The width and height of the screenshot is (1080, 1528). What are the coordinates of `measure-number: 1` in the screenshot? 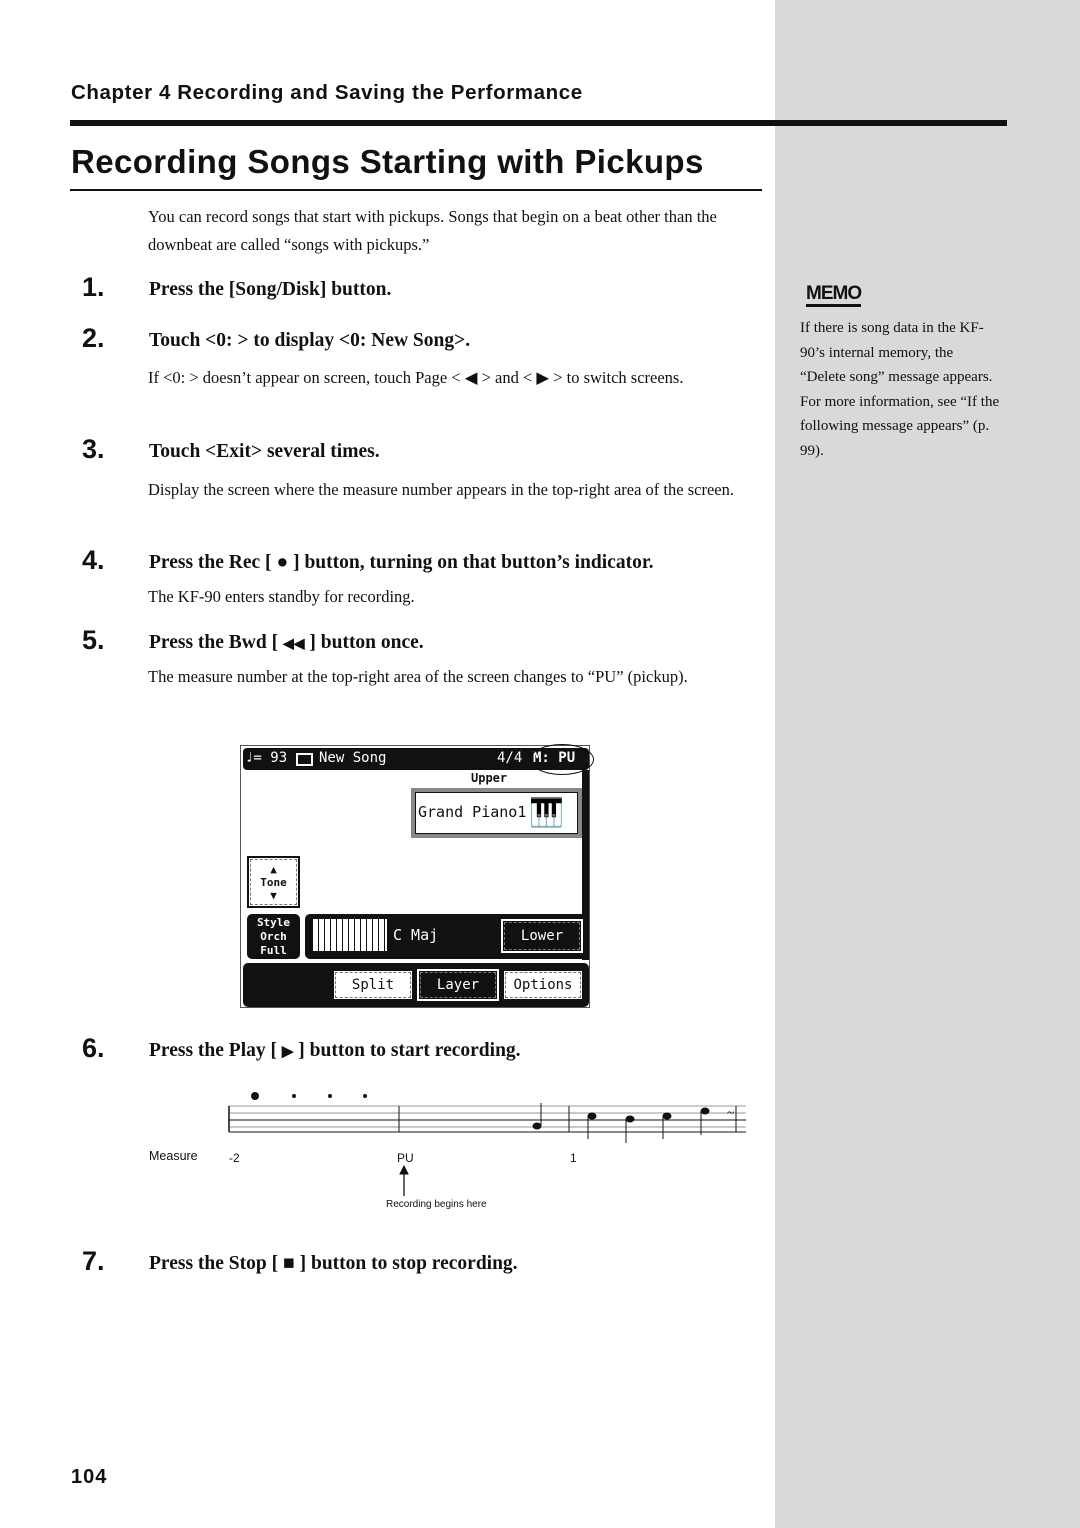 It's located at (573, 1158).